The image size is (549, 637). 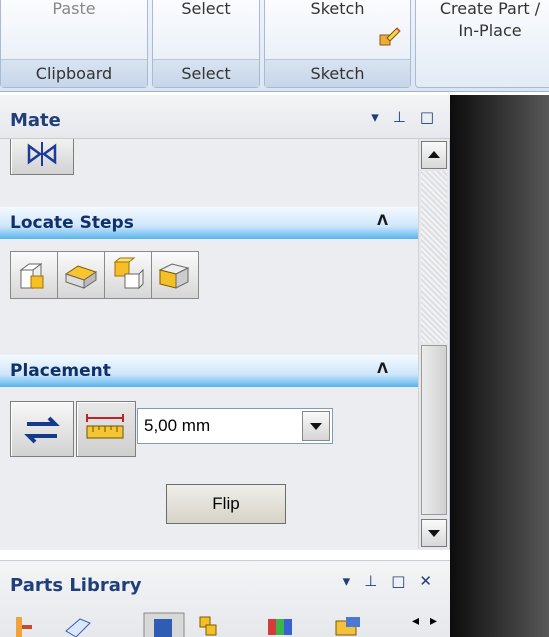 I want to click on sketch-button: Sketch, so click(x=337, y=9).